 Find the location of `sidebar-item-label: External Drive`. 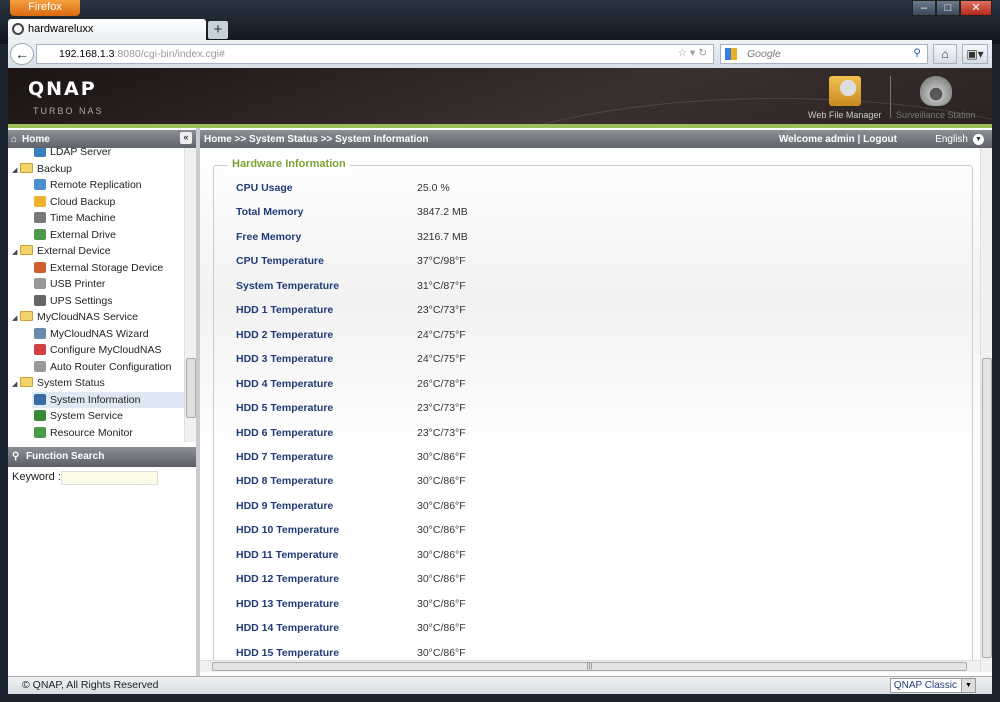

sidebar-item-label: External Drive is located at coordinates (83, 234).